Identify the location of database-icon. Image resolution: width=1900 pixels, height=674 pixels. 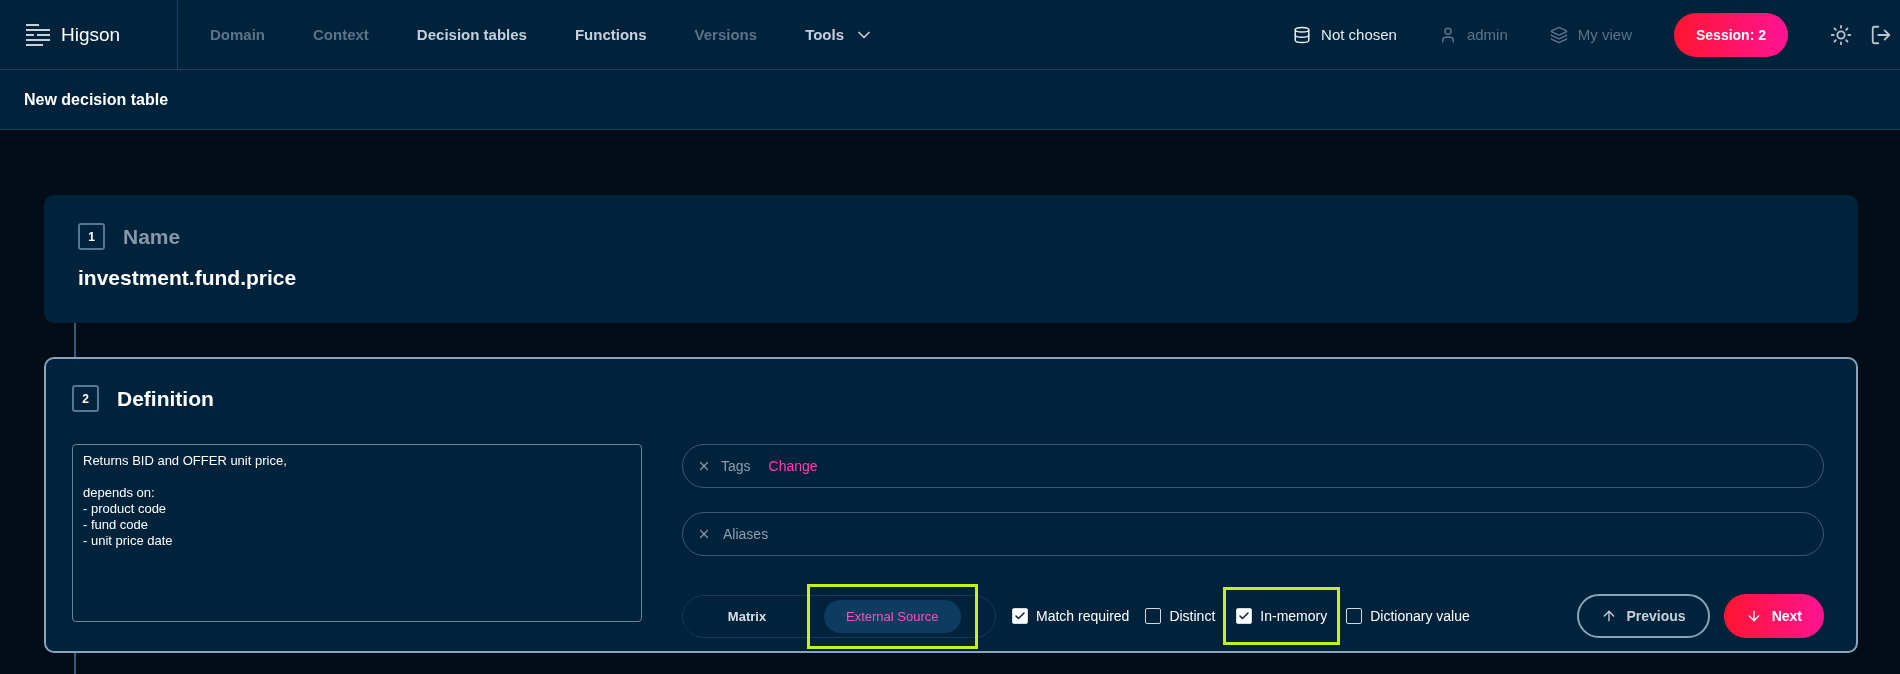
(1302, 34).